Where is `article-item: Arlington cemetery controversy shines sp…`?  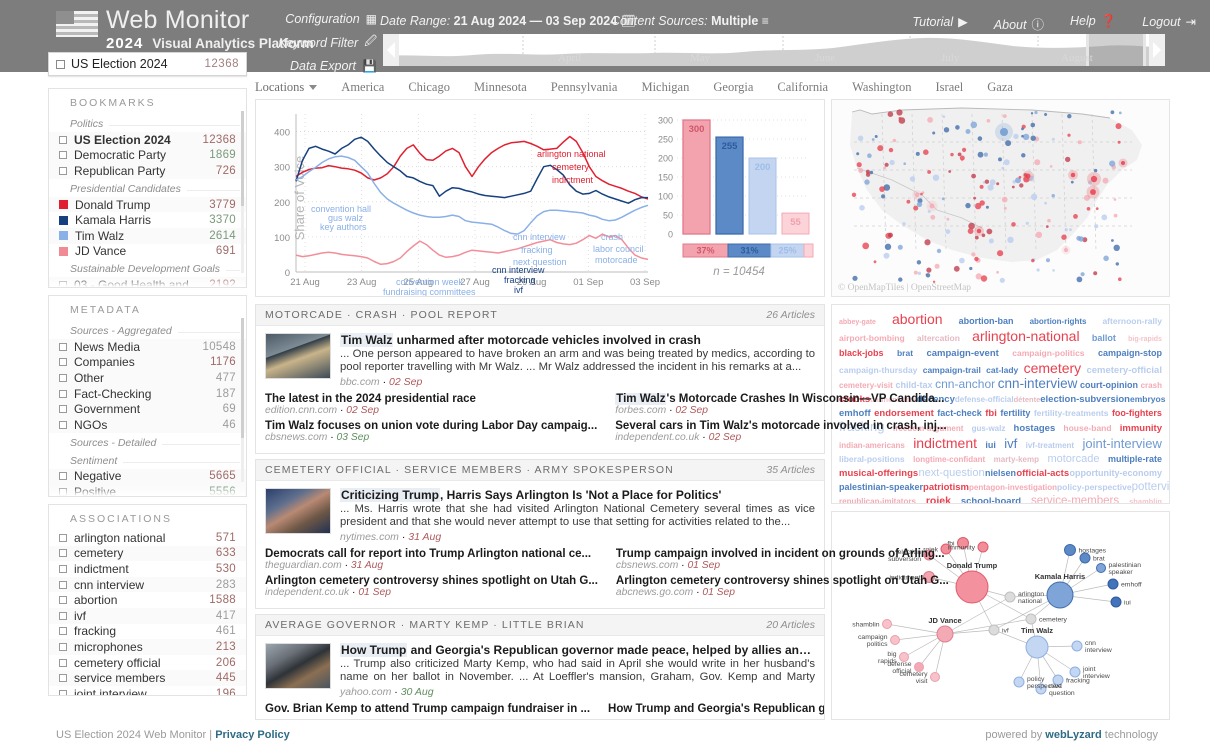
article-item: Arlington cemetery controversy shines sp… is located at coordinates (431, 586).